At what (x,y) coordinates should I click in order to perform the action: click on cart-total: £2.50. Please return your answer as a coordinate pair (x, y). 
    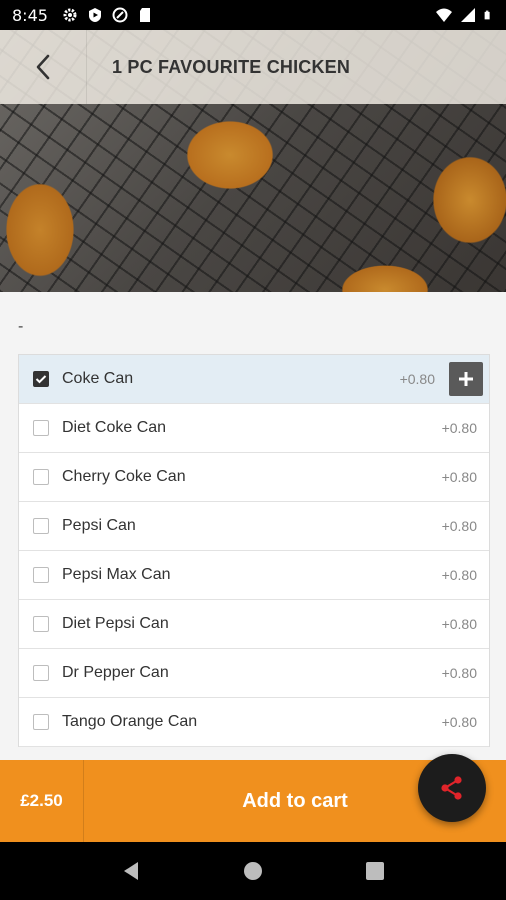
    Looking at the image, I should click on (42, 801).